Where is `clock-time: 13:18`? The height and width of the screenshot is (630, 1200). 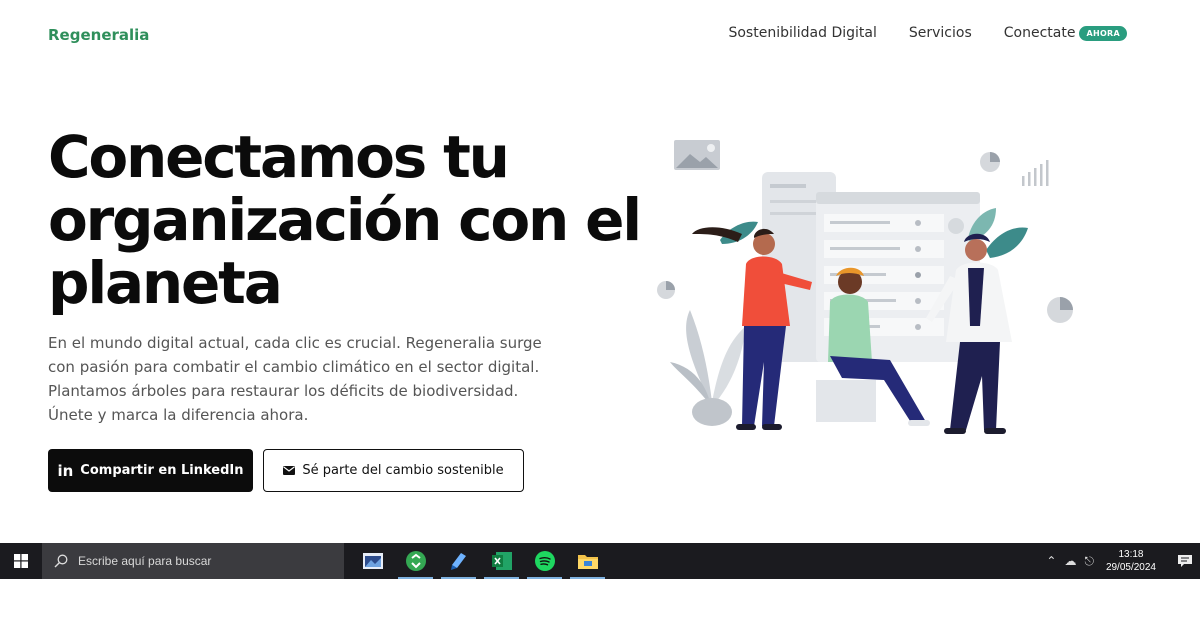 clock-time: 13:18 is located at coordinates (1131, 554).